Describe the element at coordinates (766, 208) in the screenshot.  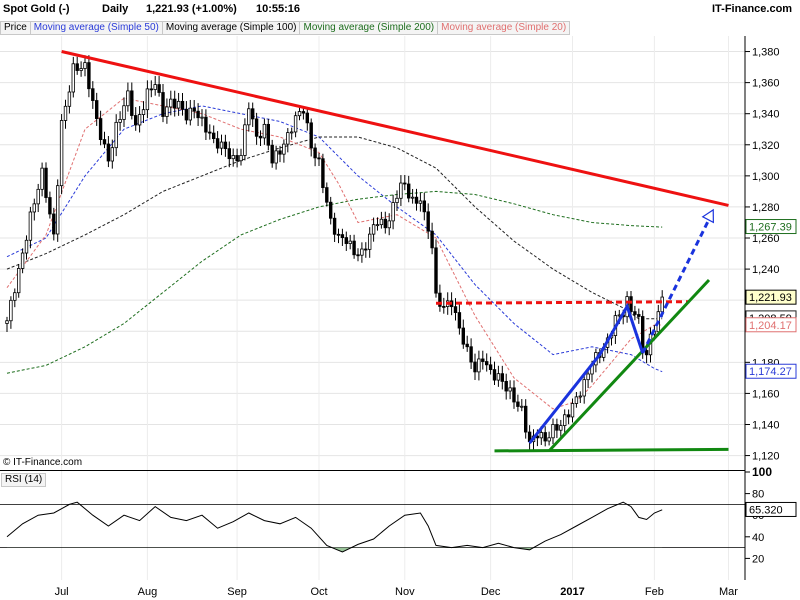
I see `y-tick-label: 1,280` at that location.